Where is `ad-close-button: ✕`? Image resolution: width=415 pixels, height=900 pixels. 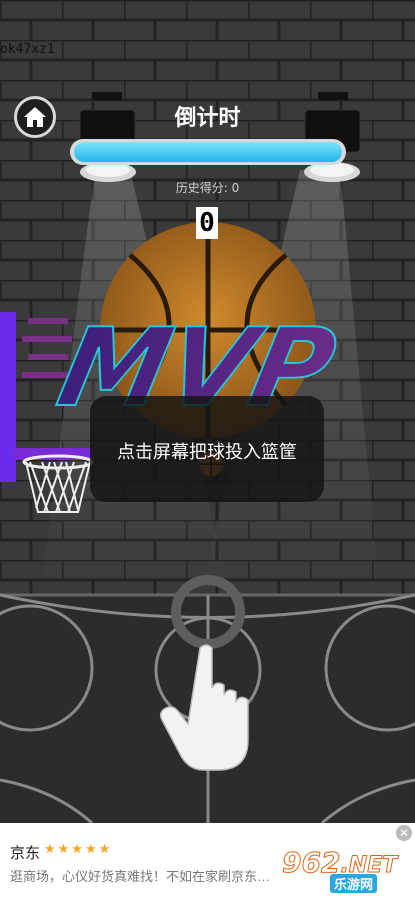 ad-close-button: ✕ is located at coordinates (404, 833).